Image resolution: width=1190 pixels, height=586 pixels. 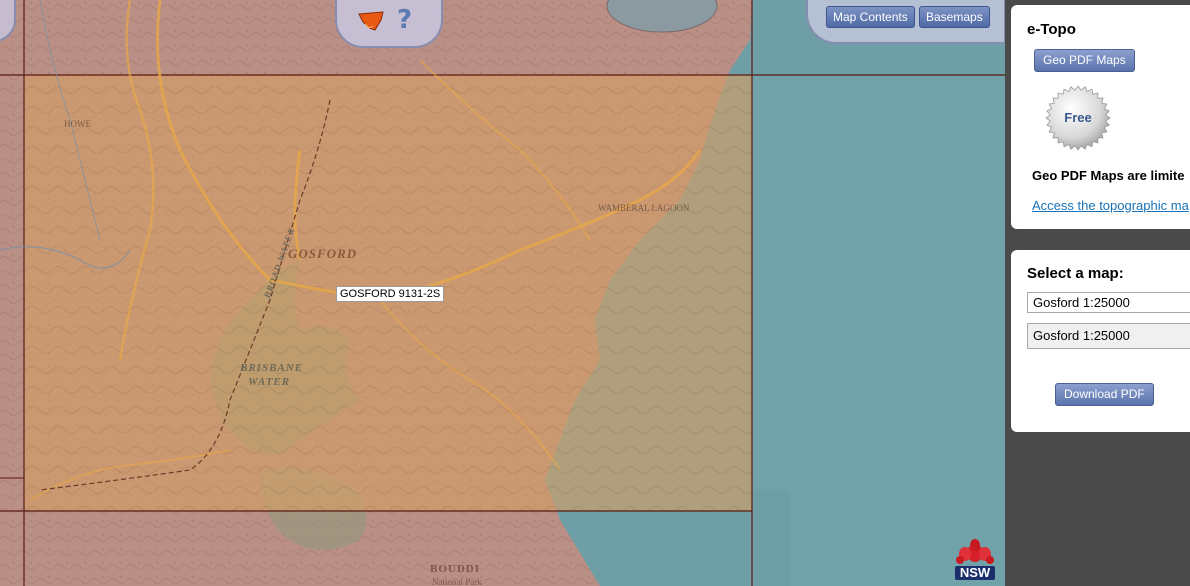 What do you see at coordinates (1110, 205) in the screenshot?
I see `access-topographic-link: Access the topographic ma` at bounding box center [1110, 205].